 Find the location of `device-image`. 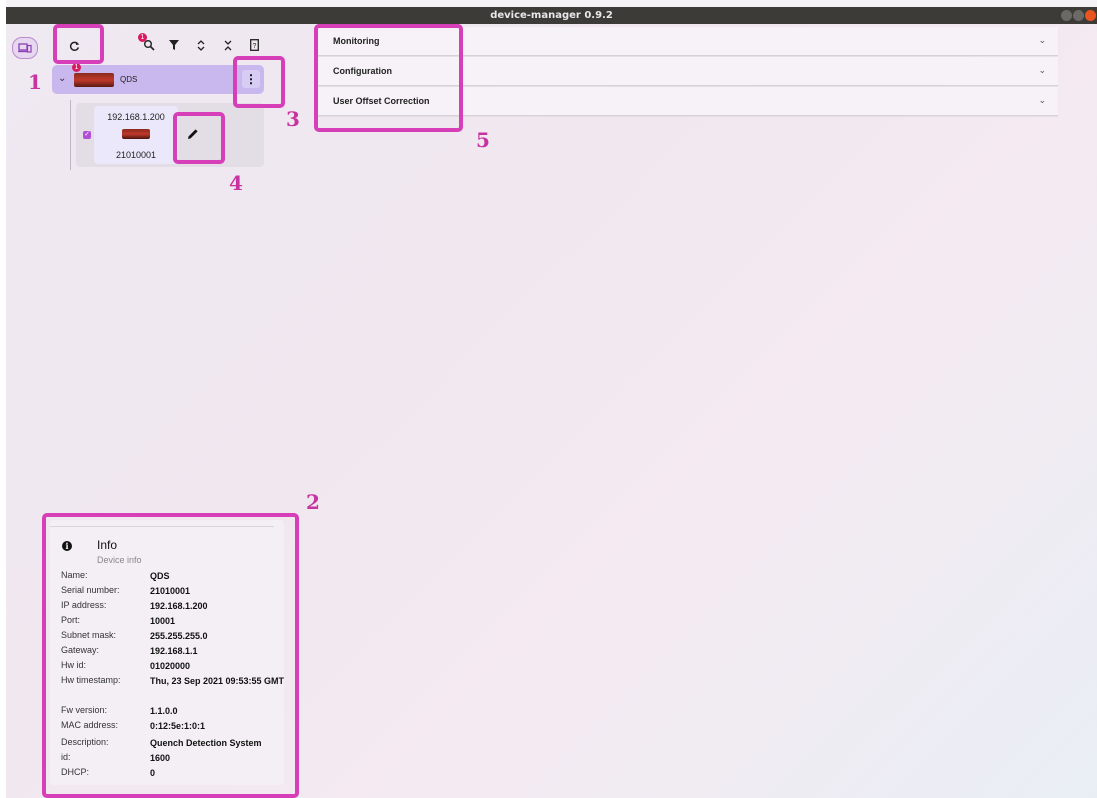

device-image is located at coordinates (94, 80).